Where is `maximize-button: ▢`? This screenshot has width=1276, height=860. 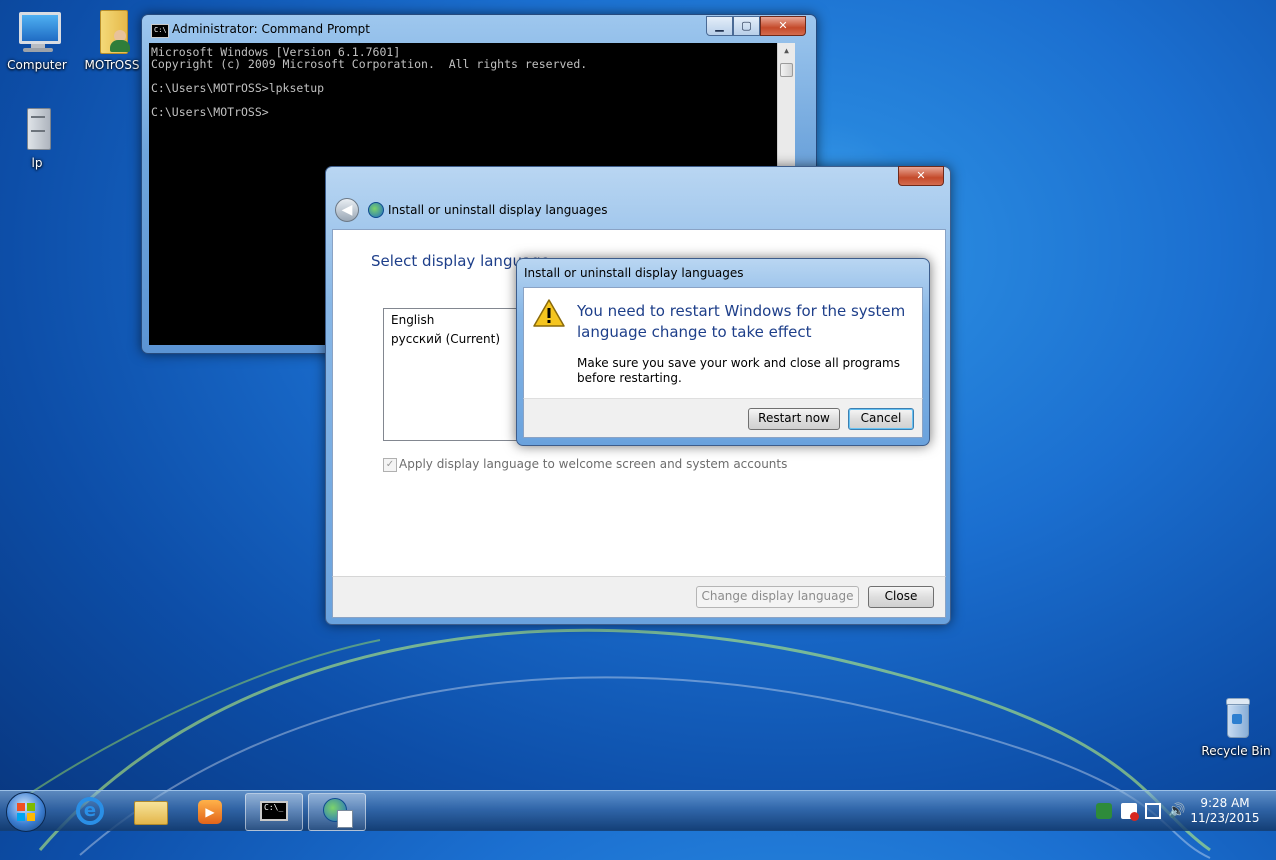 maximize-button: ▢ is located at coordinates (746, 26).